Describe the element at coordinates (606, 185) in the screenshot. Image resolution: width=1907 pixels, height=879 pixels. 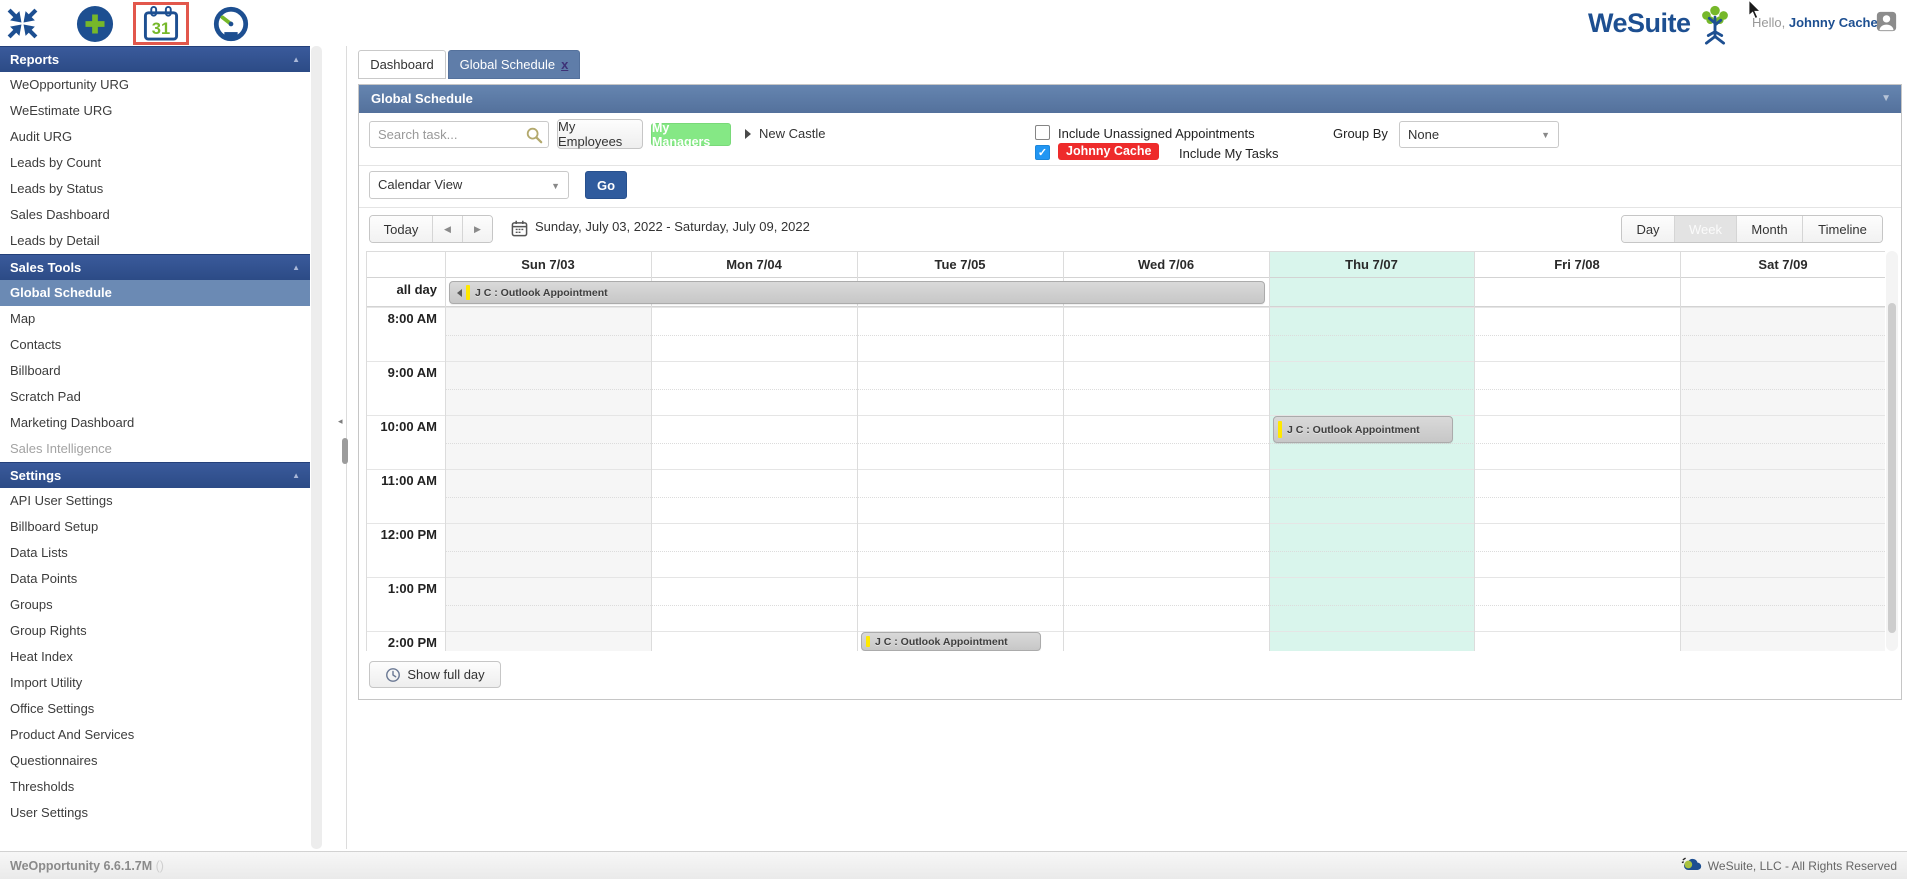
I see `go-button: Go` at that location.